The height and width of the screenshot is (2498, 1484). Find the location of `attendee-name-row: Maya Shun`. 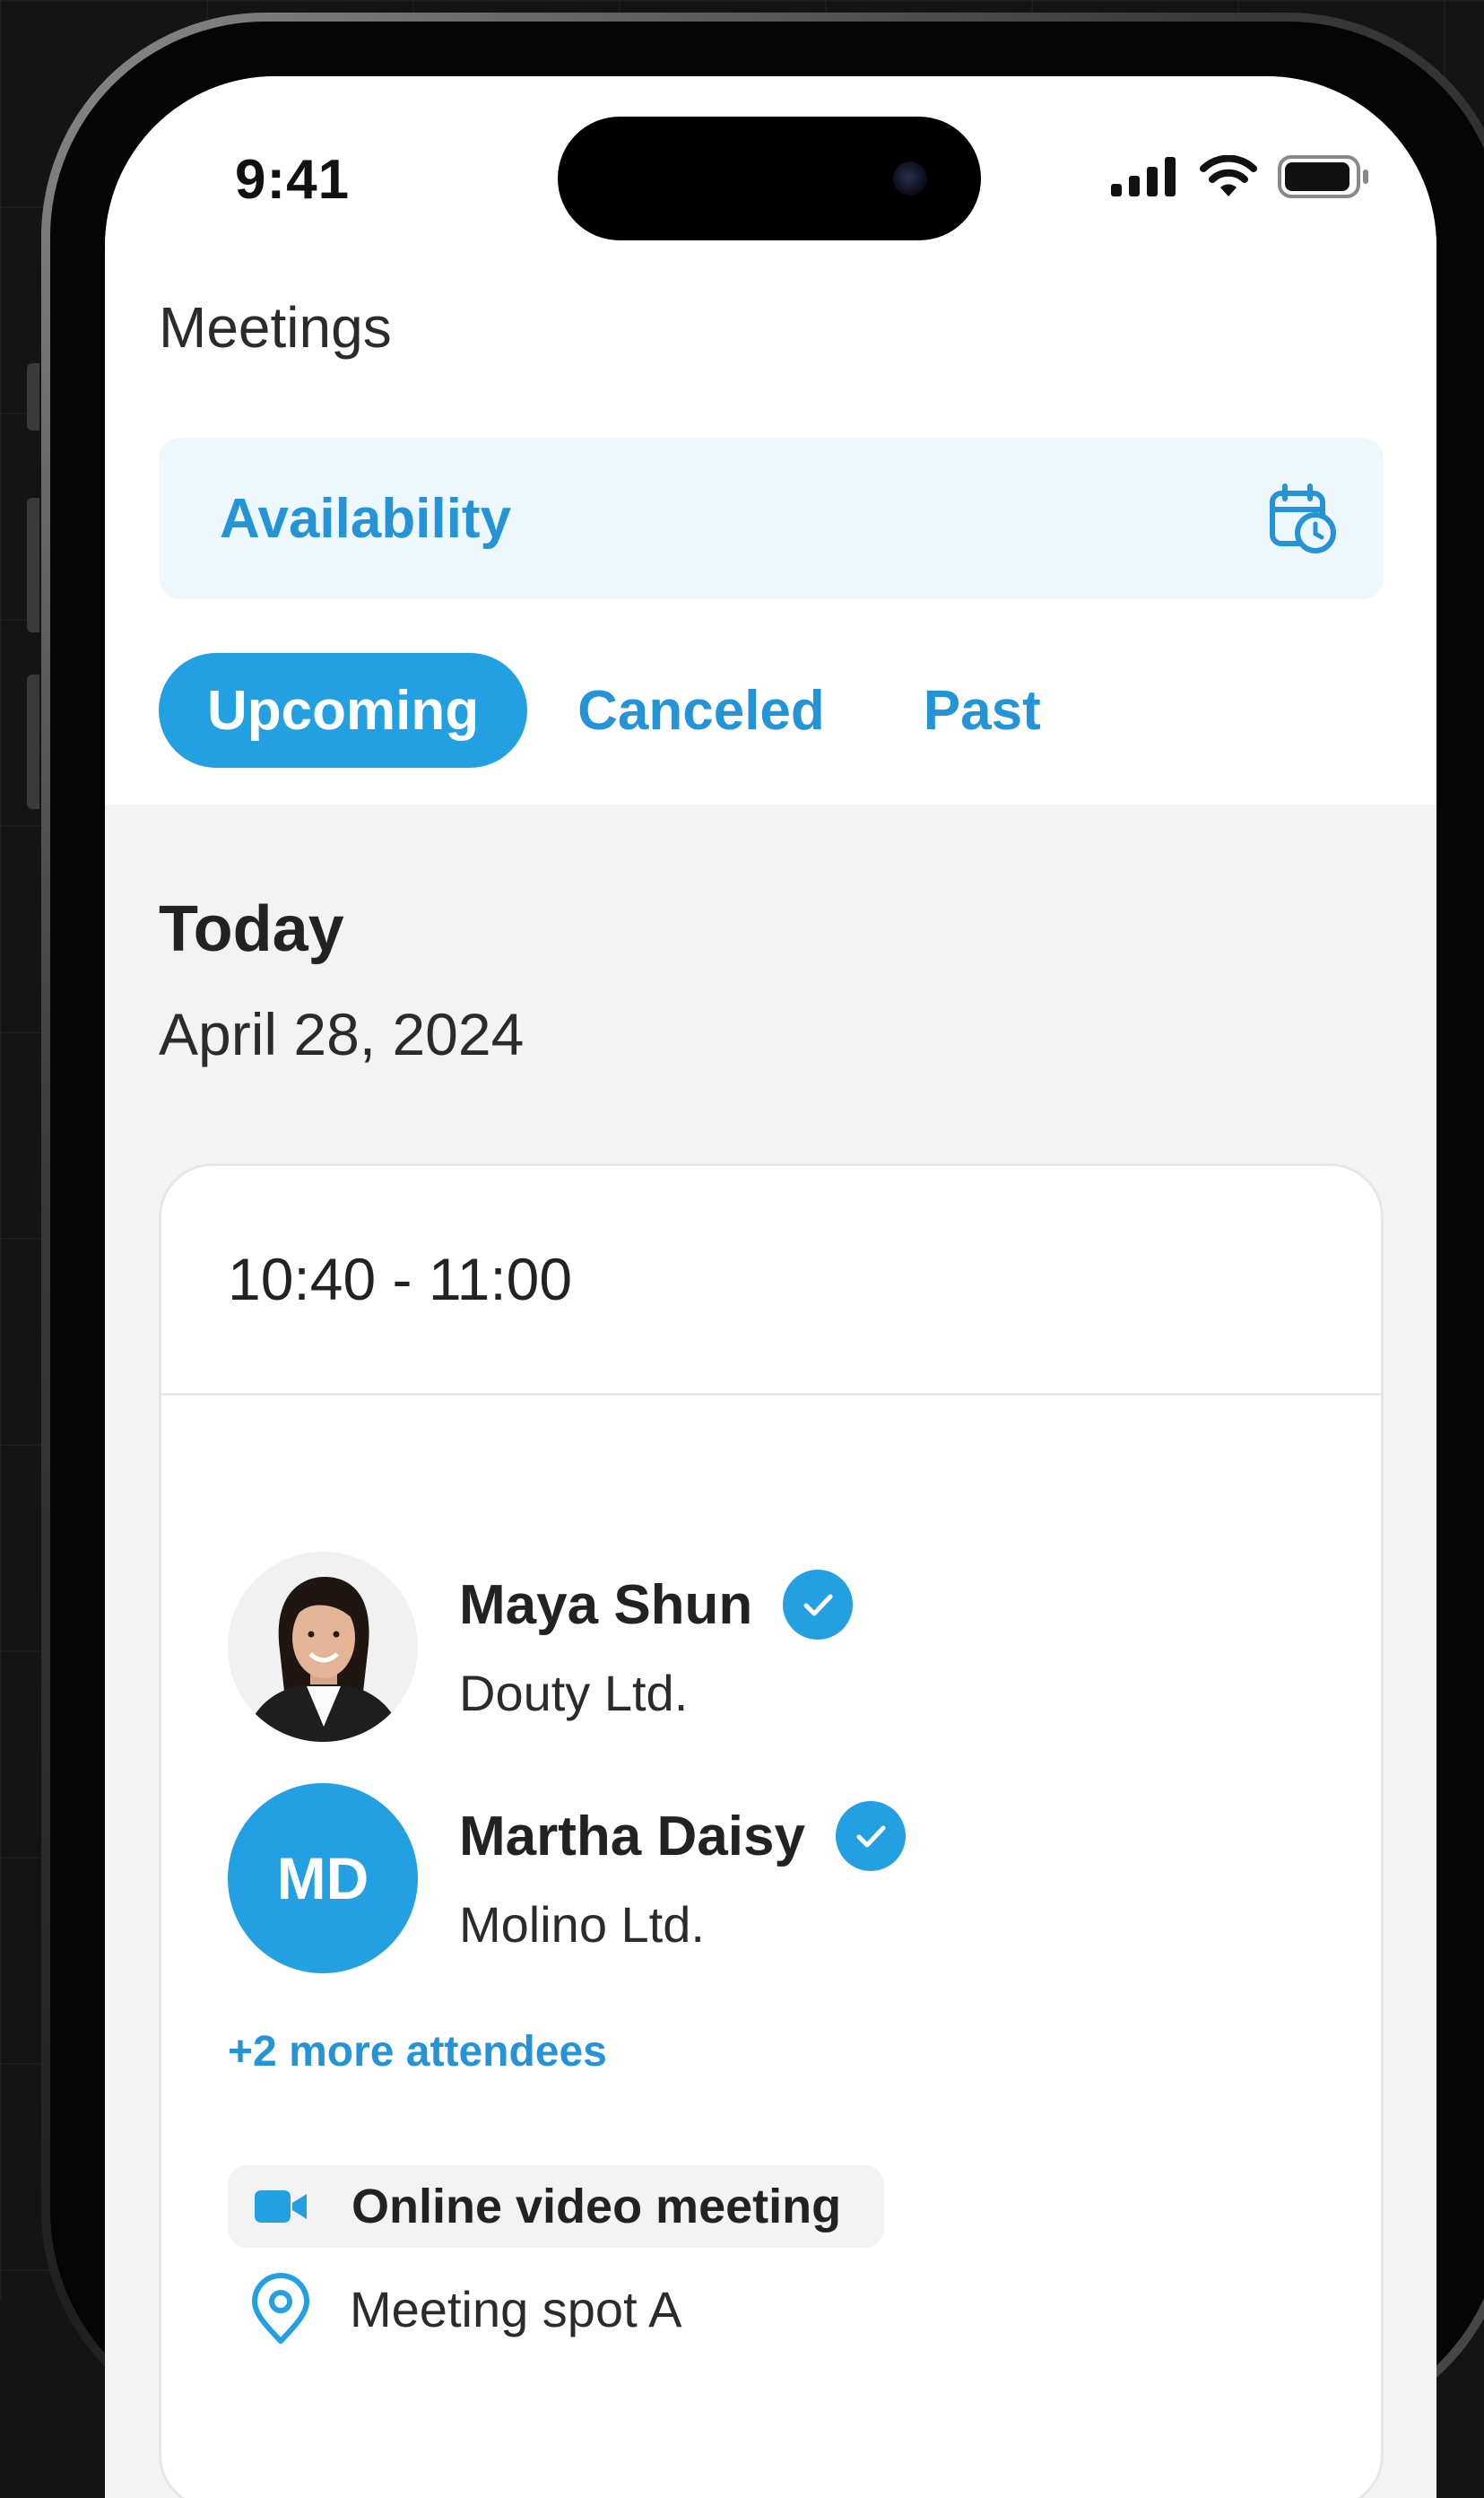

attendee-name-row: Maya Shun is located at coordinates (656, 1605).